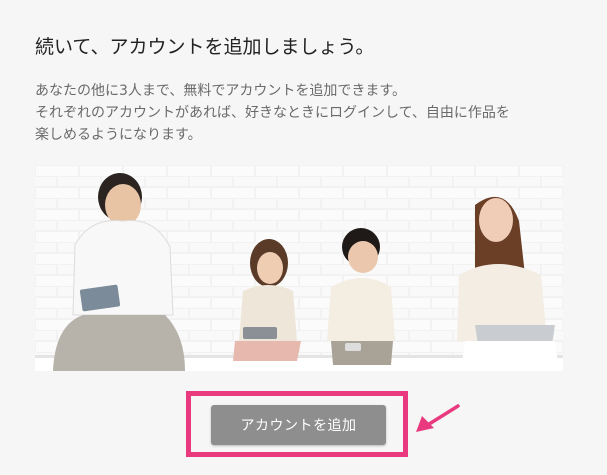 The image size is (607, 475). I want to click on description-line-3: 楽しめるようになります。, so click(118, 135).